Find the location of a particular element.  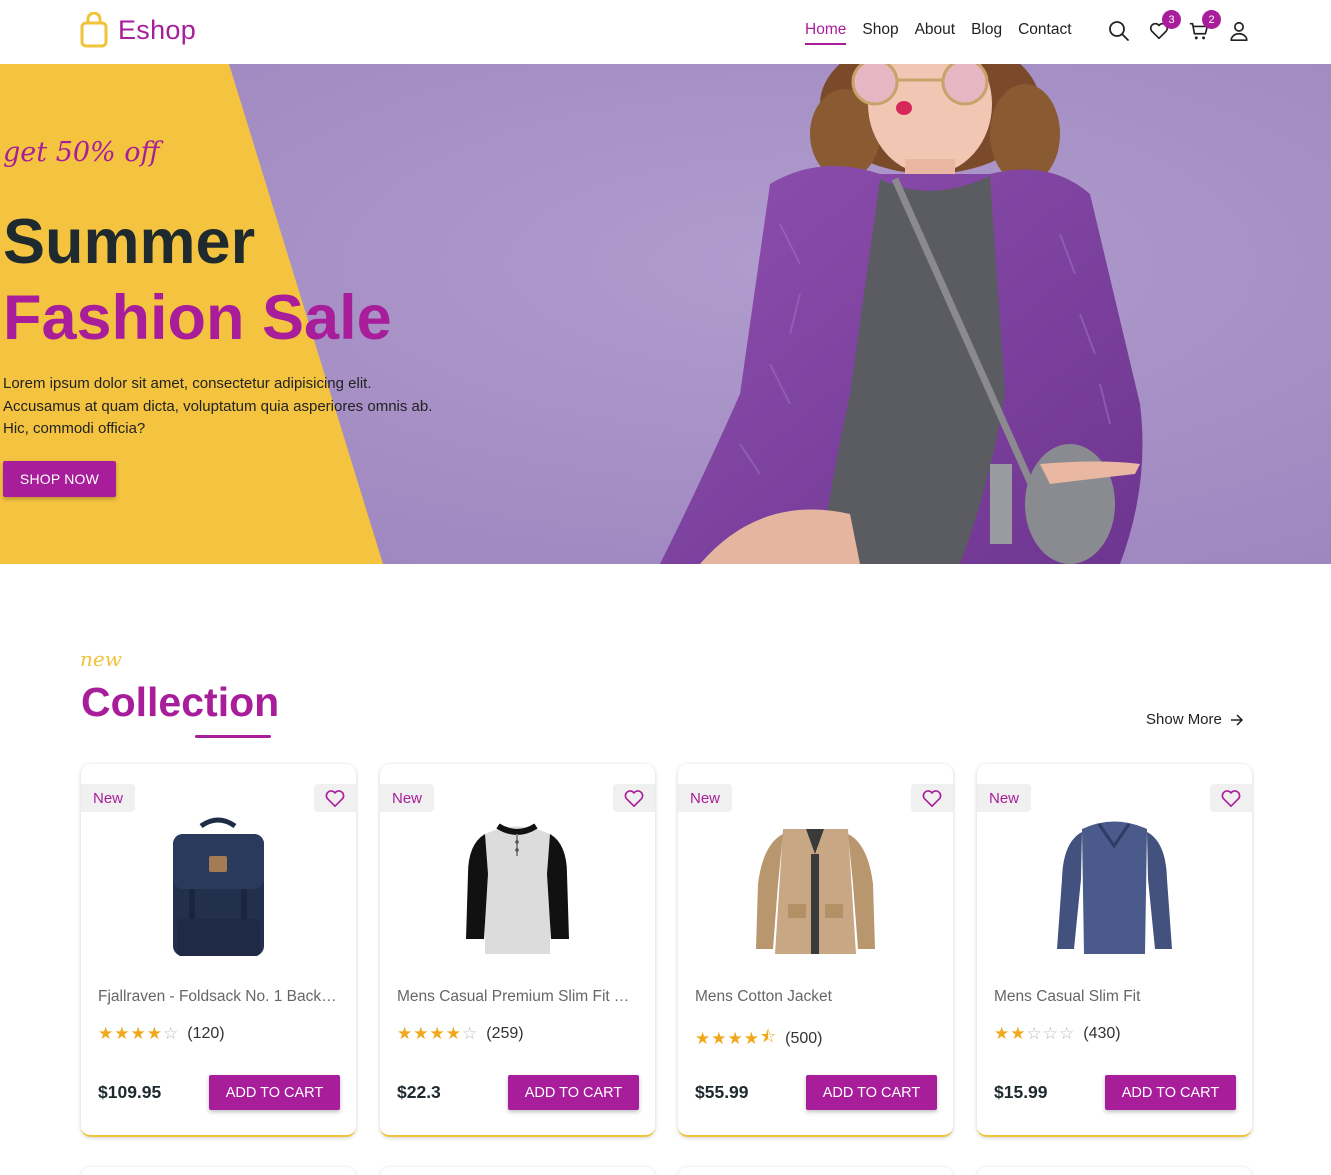

product-name: Mens Casual Slim Fit is located at coordinates (1114, 997).